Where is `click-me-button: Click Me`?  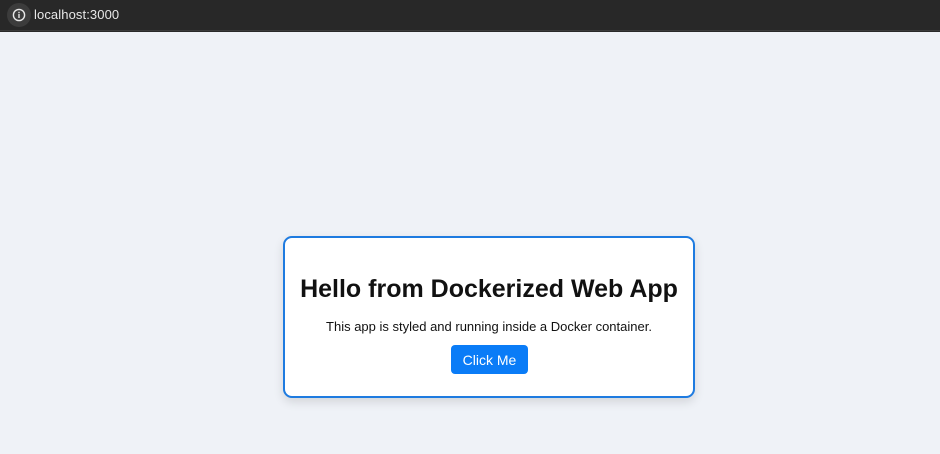
click-me-button: Click Me is located at coordinates (489, 359).